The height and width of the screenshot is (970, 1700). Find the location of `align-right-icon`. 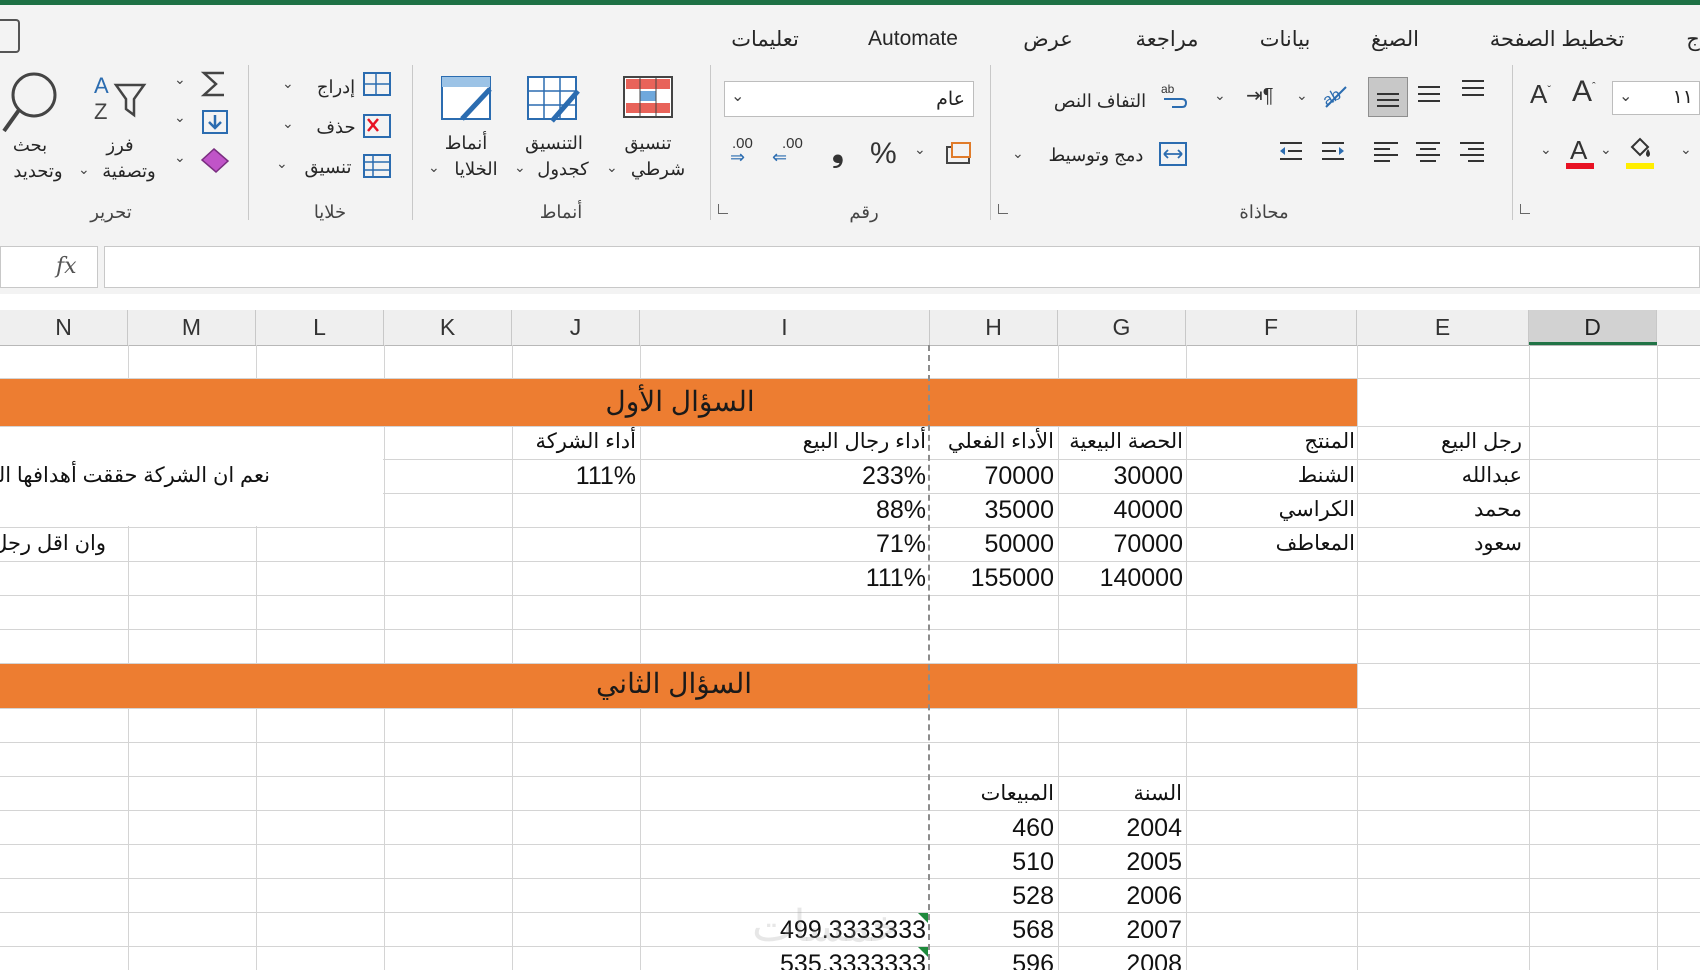

align-right-icon is located at coordinates (1473, 152).